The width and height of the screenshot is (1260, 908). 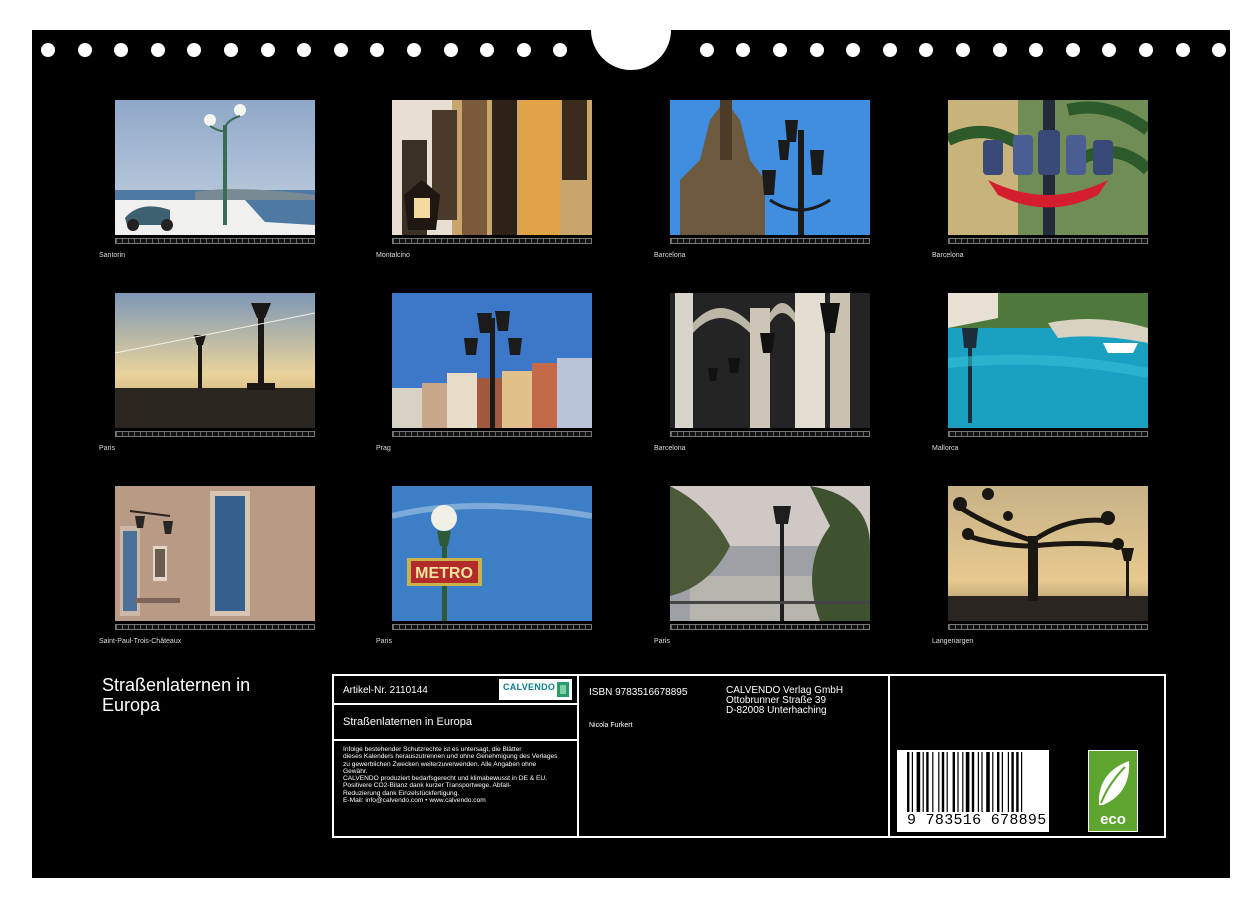 What do you see at coordinates (393, 255) in the screenshot?
I see `photo-caption: Montalcino` at bounding box center [393, 255].